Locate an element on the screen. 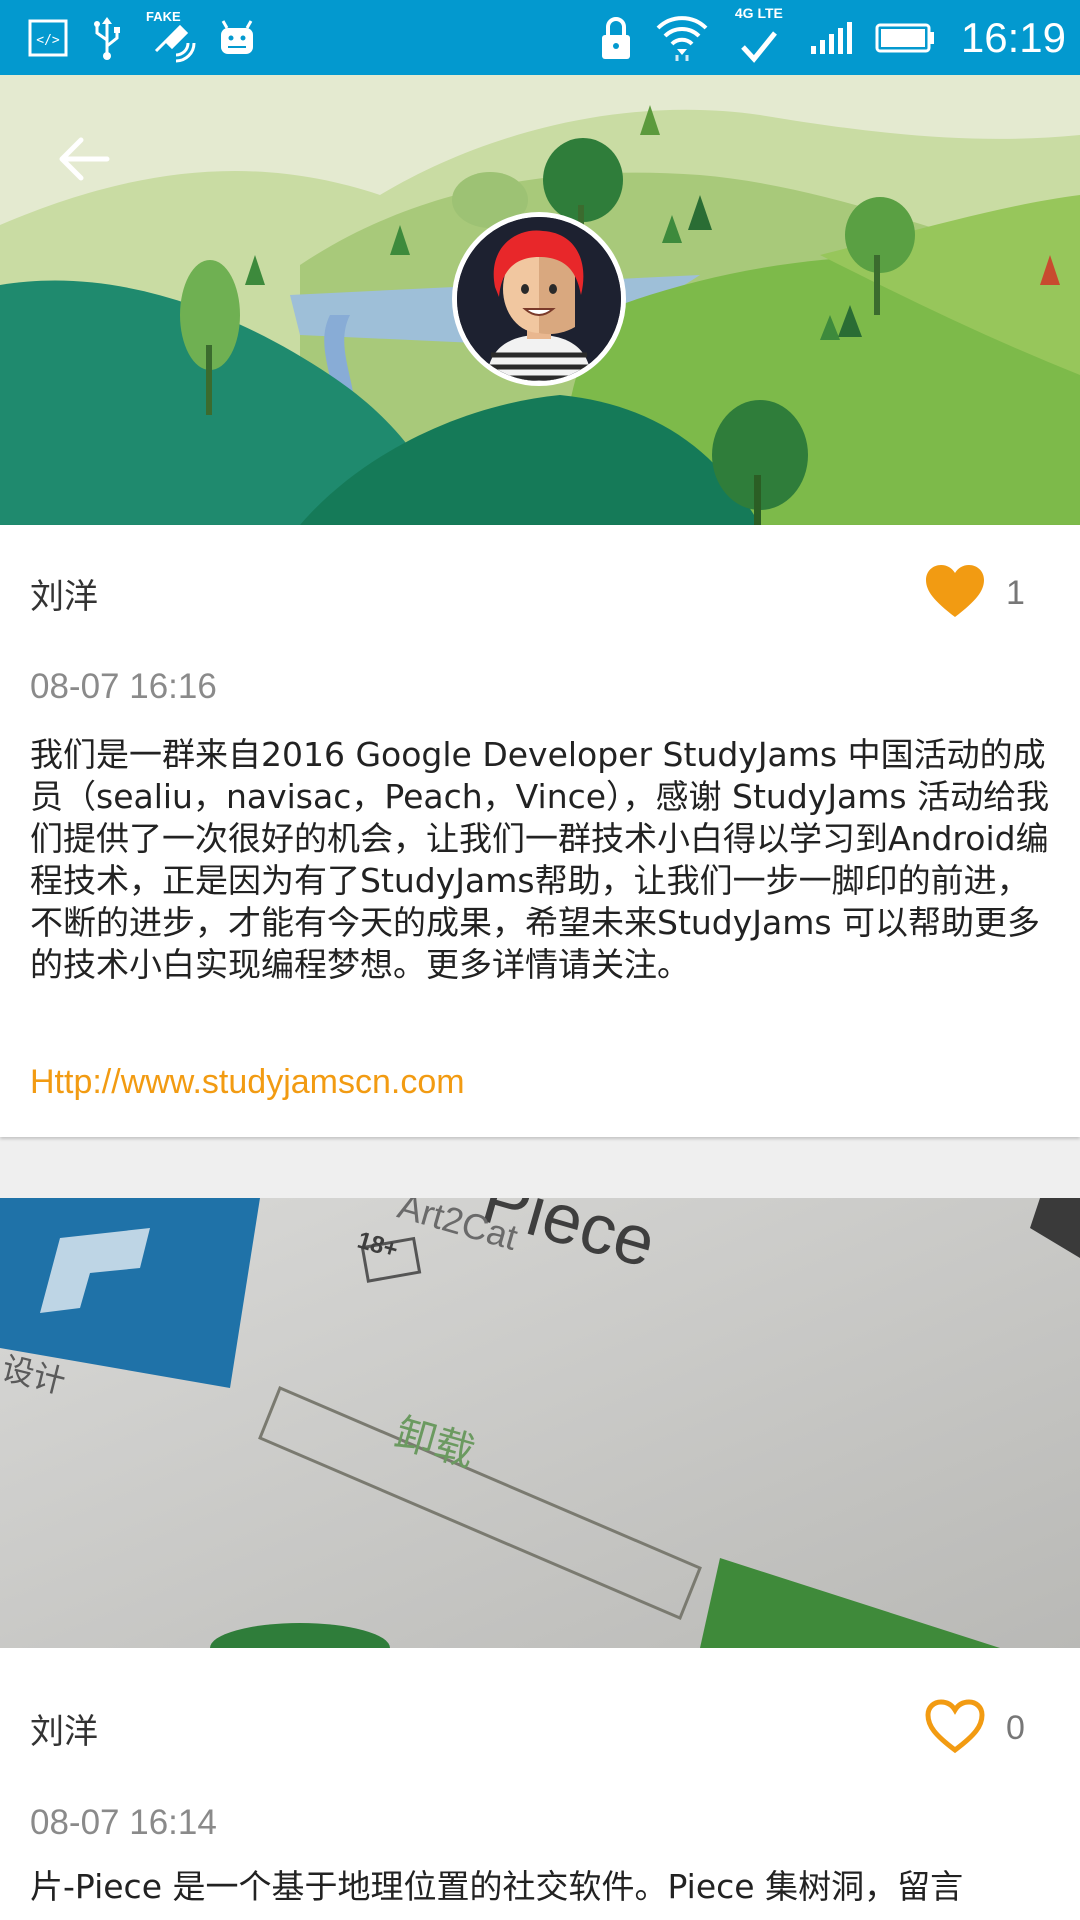  back-button is located at coordinates (84, 159).